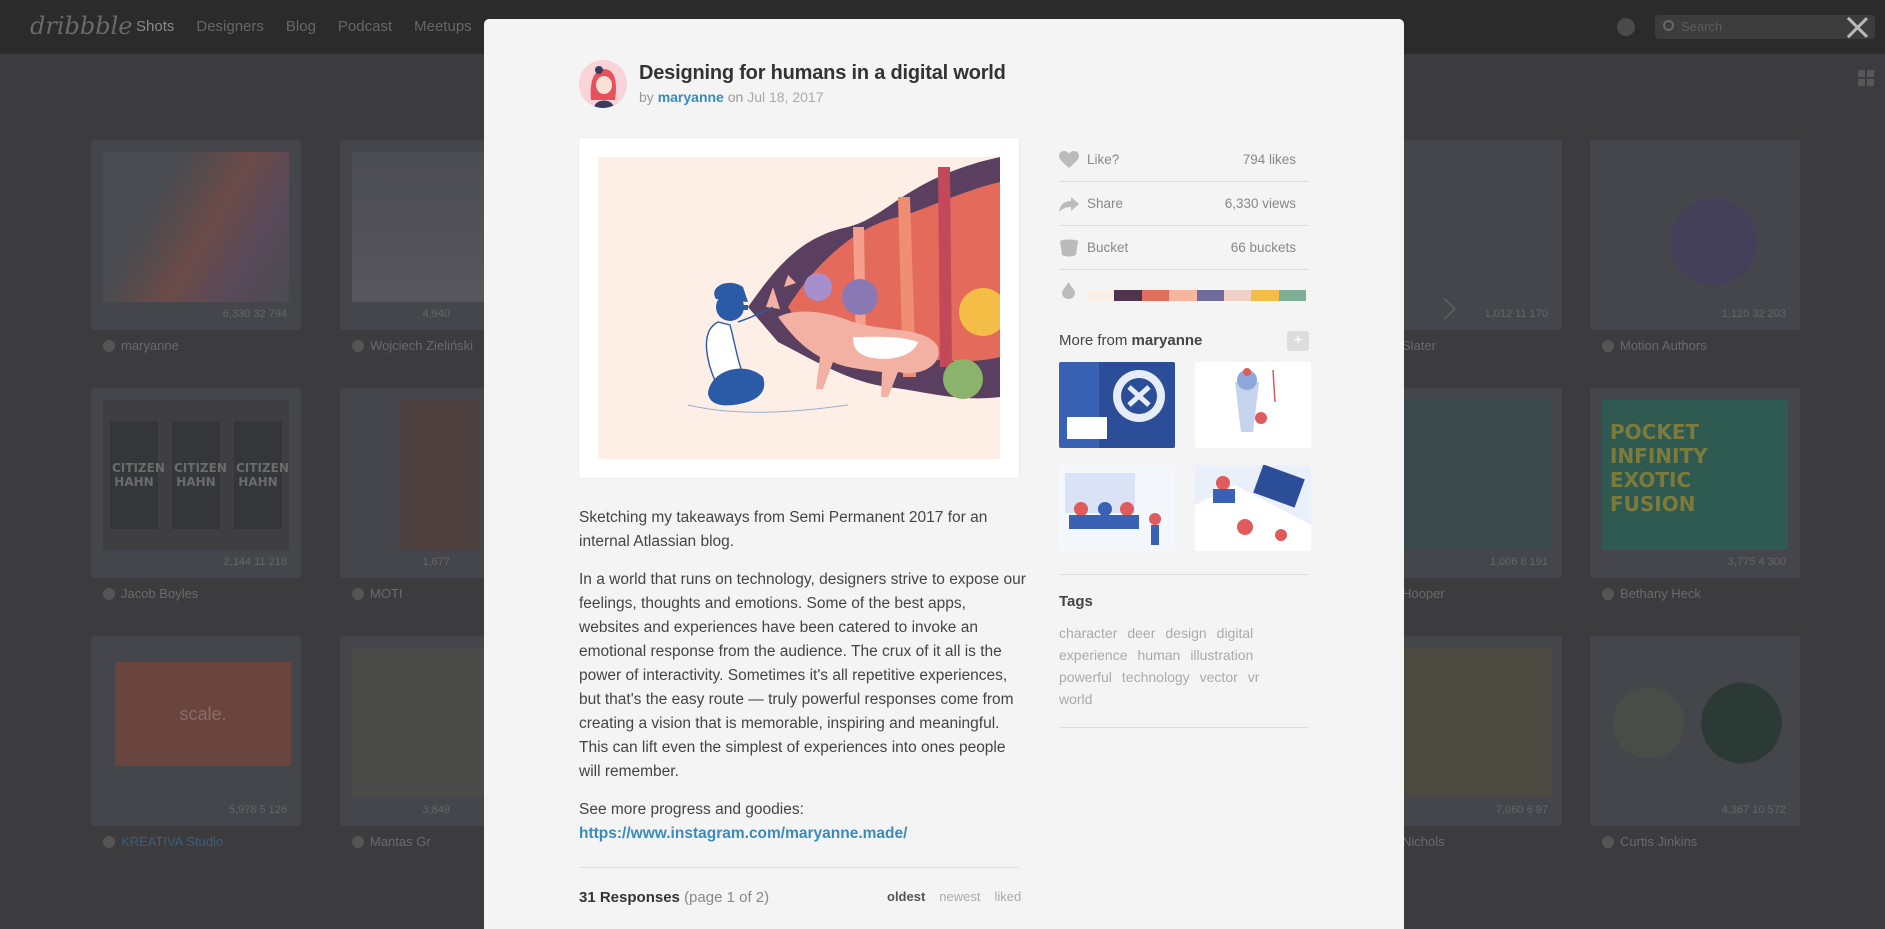 This screenshot has height=929, width=1885. Describe the element at coordinates (1008, 896) in the screenshot. I see `sort-liked: liked` at that location.